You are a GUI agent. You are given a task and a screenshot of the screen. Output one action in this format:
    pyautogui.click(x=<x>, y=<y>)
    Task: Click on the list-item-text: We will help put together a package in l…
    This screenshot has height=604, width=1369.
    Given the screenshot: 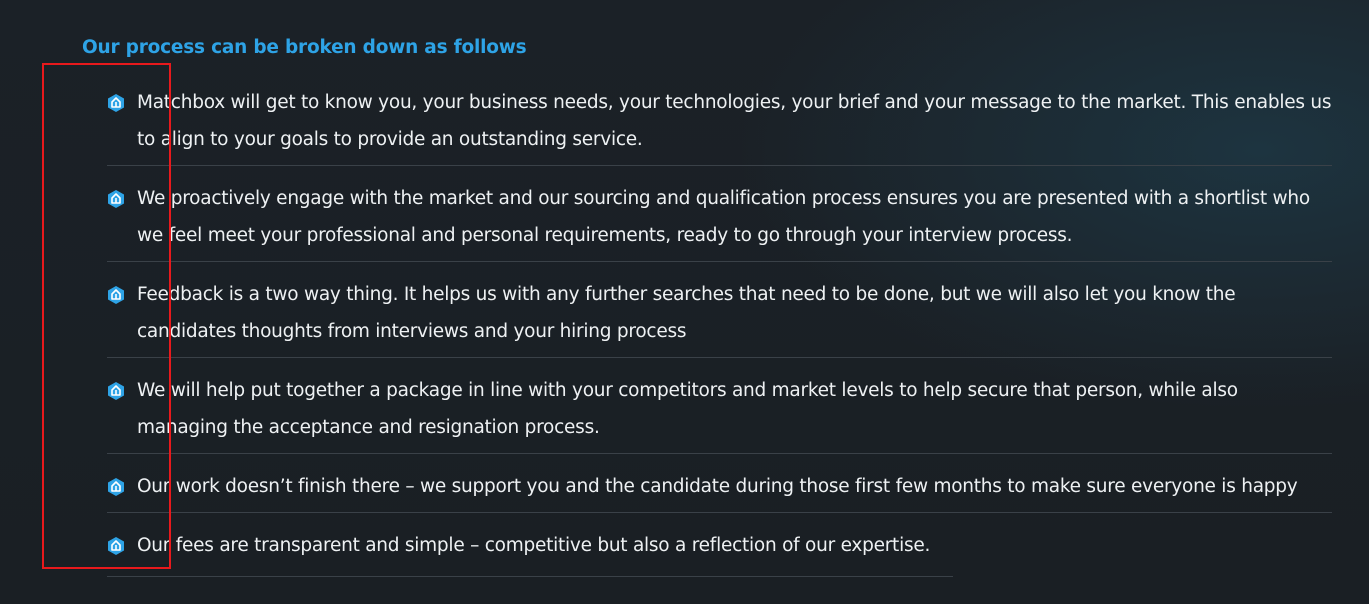 What is the action you would take?
    pyautogui.click(x=687, y=409)
    